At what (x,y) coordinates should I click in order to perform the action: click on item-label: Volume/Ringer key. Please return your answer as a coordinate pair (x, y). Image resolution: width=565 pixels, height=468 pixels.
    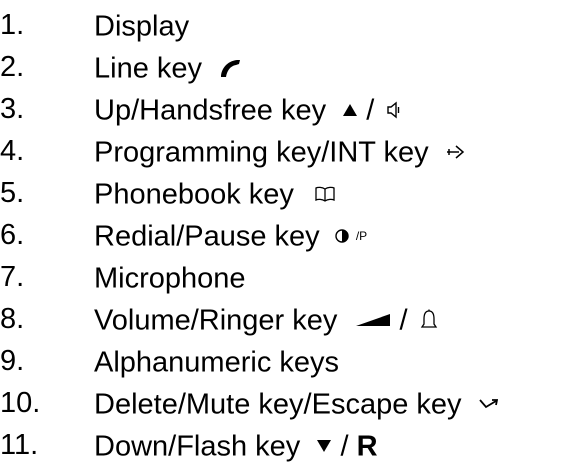
    Looking at the image, I should click on (216, 320).